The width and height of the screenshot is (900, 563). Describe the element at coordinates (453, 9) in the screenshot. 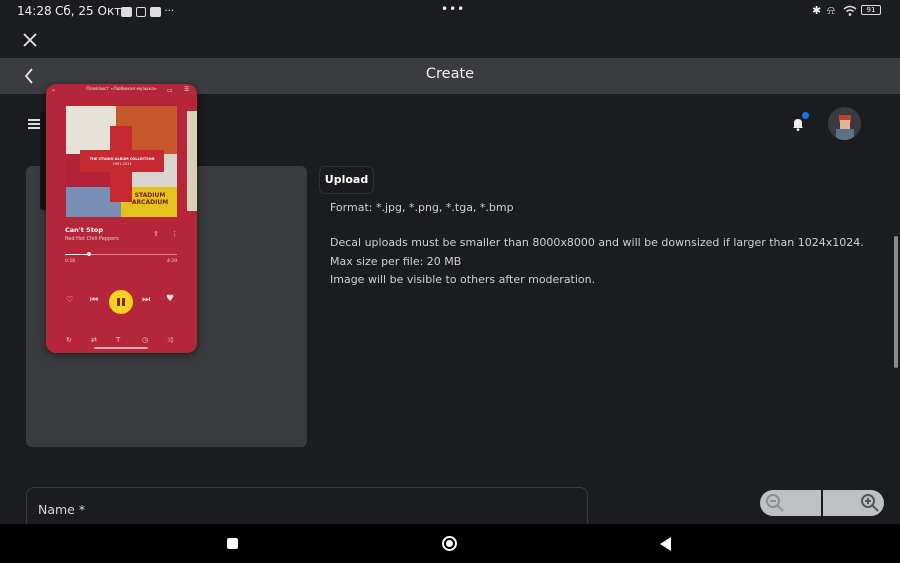

I see `window-menu-dots: •••` at that location.